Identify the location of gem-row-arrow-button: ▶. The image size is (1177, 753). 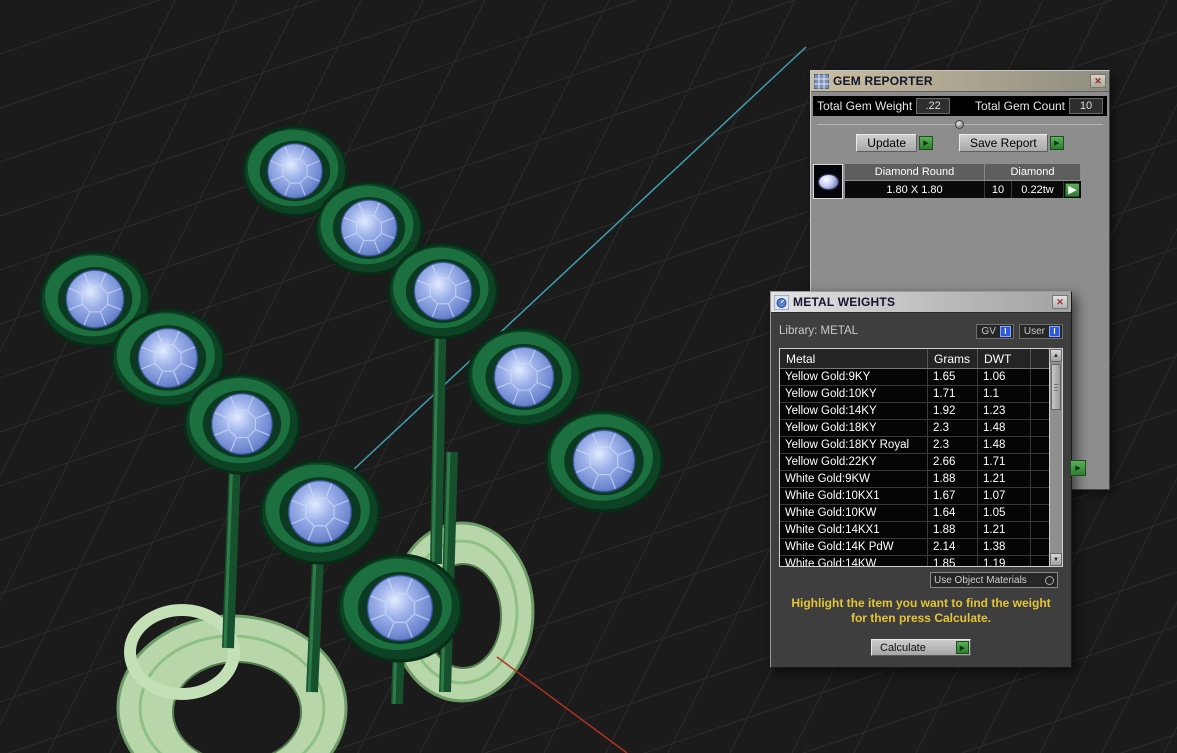
(1072, 189).